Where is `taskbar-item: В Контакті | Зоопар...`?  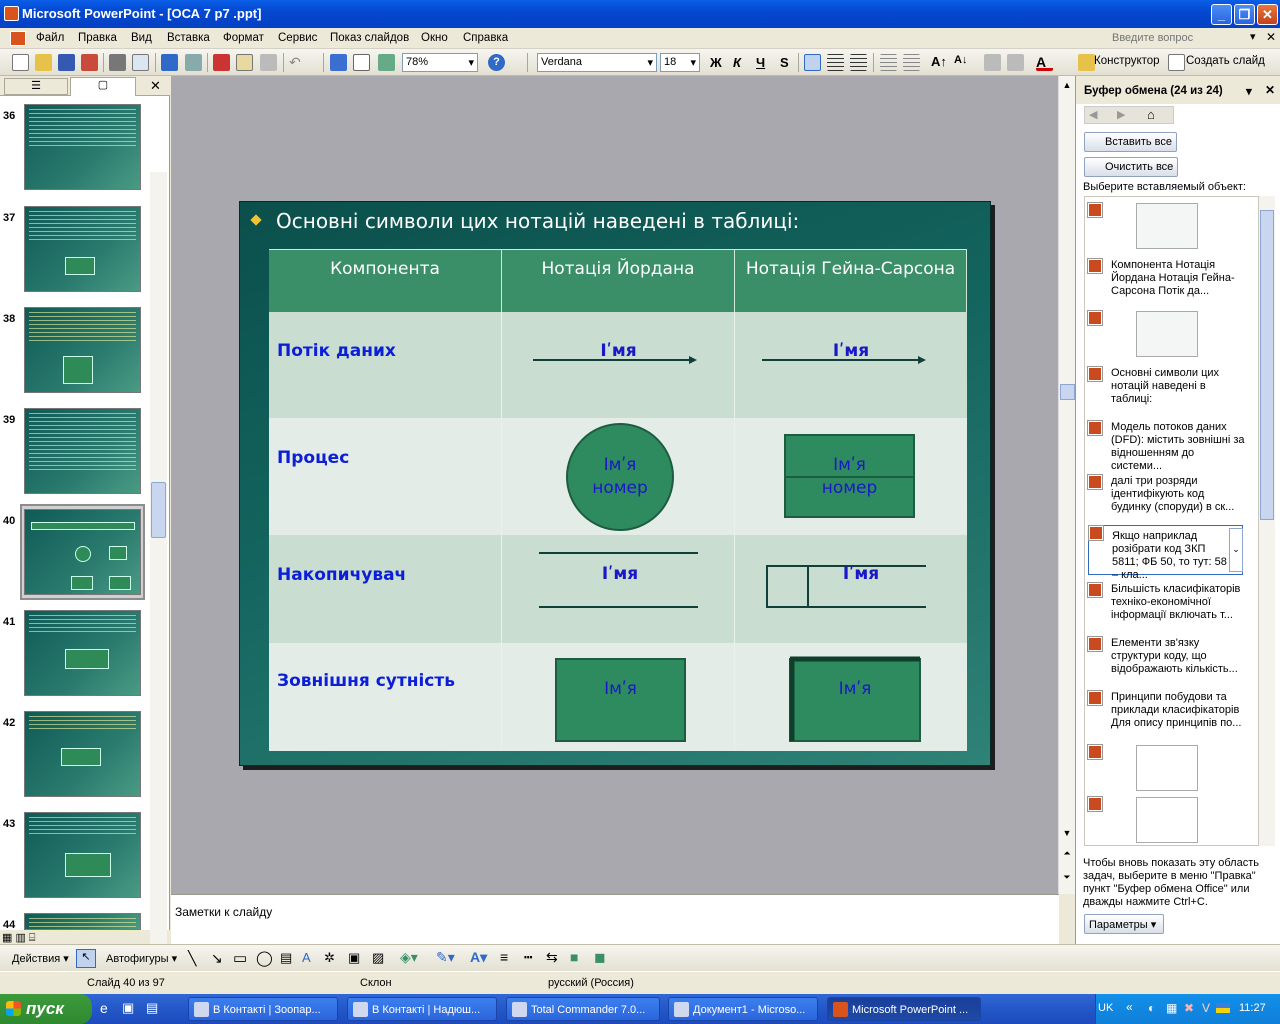
taskbar-item: В Контакті | Зоопар... is located at coordinates (263, 1009).